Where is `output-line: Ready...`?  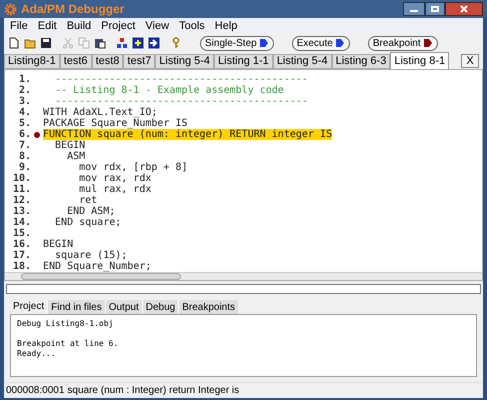
output-line: Ready... is located at coordinates (37, 354).